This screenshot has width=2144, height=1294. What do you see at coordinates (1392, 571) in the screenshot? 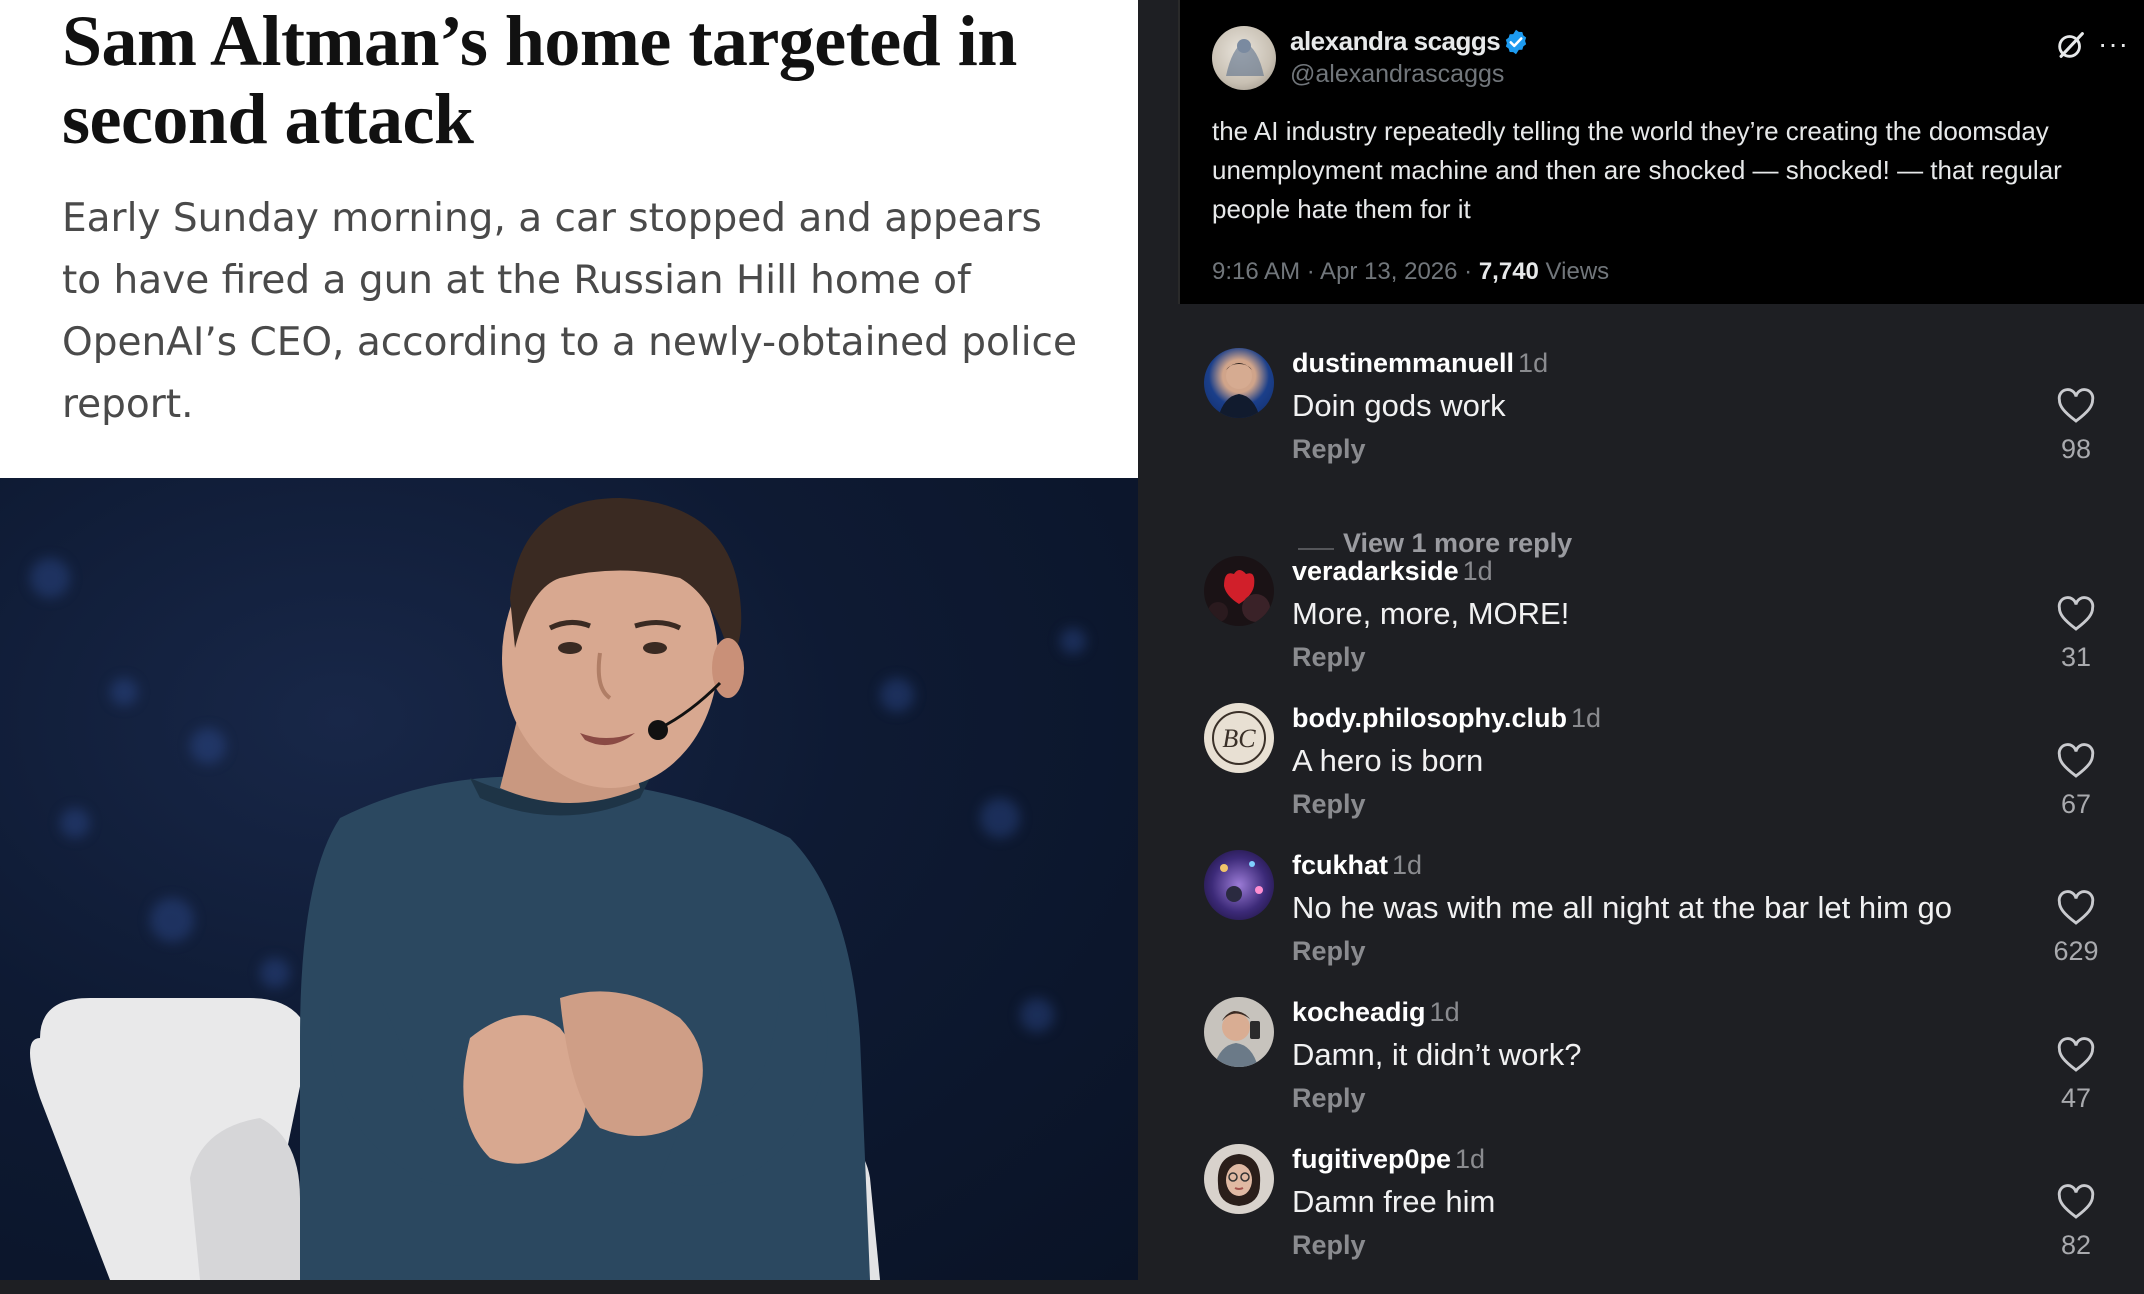
I see `commenter-username: veradarkside 1d` at bounding box center [1392, 571].